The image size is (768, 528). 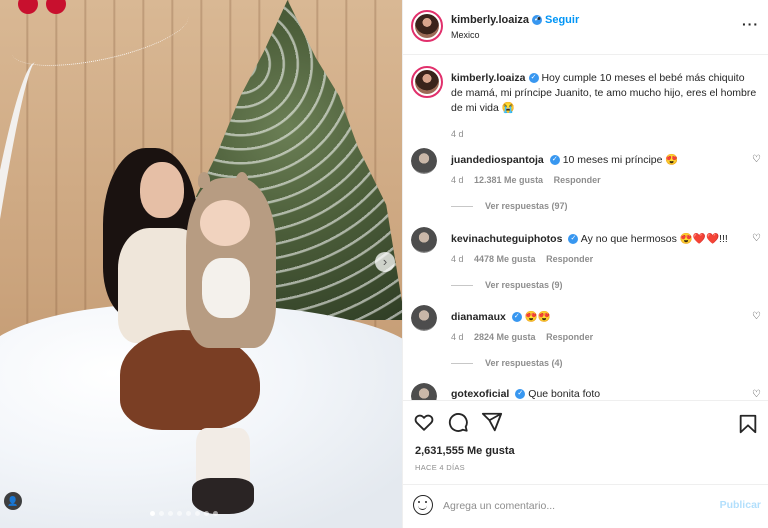 What do you see at coordinates (750, 24) in the screenshot?
I see `more-options-icon: ···` at bounding box center [750, 24].